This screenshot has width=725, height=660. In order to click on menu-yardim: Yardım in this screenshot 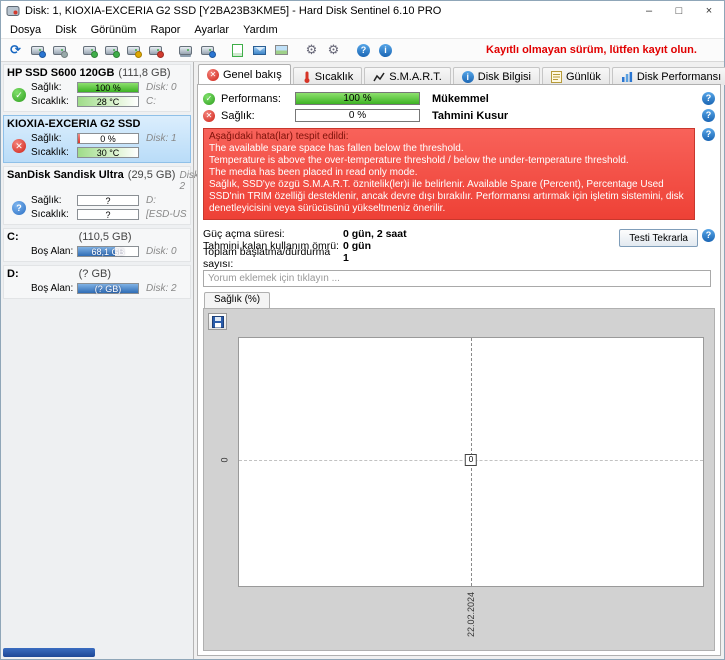, I will do `click(260, 30)`.